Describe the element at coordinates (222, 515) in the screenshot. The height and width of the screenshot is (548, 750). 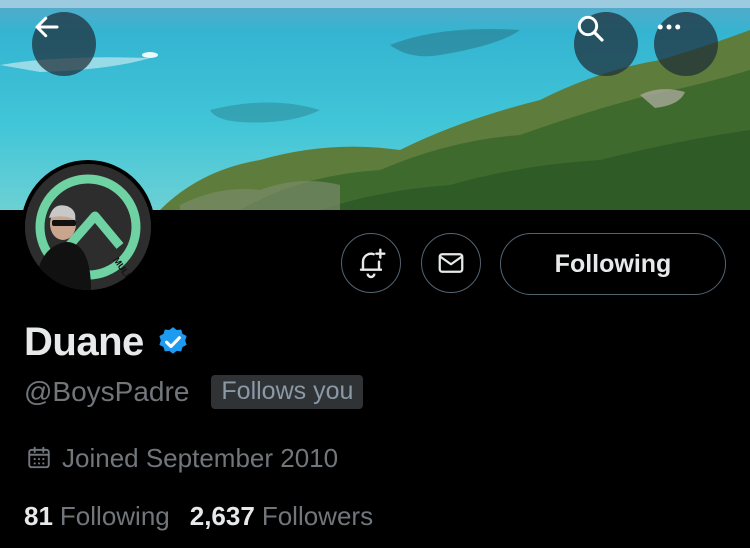
I see `followers-count: 2,637` at that location.